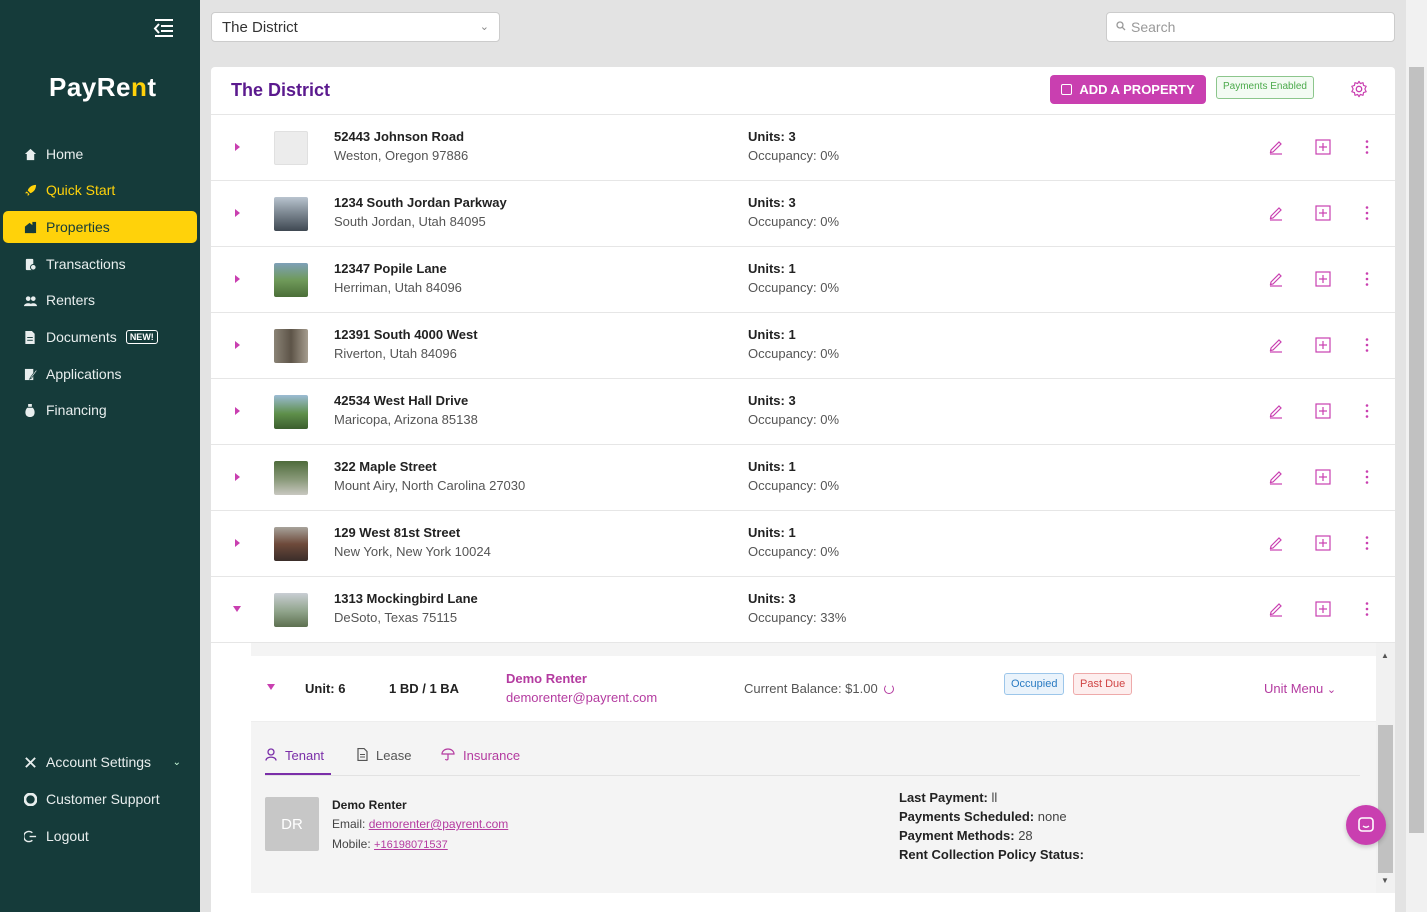 This screenshot has width=1427, height=912. What do you see at coordinates (100, 410) in the screenshot?
I see `sidebar-item-financing: Financing` at bounding box center [100, 410].